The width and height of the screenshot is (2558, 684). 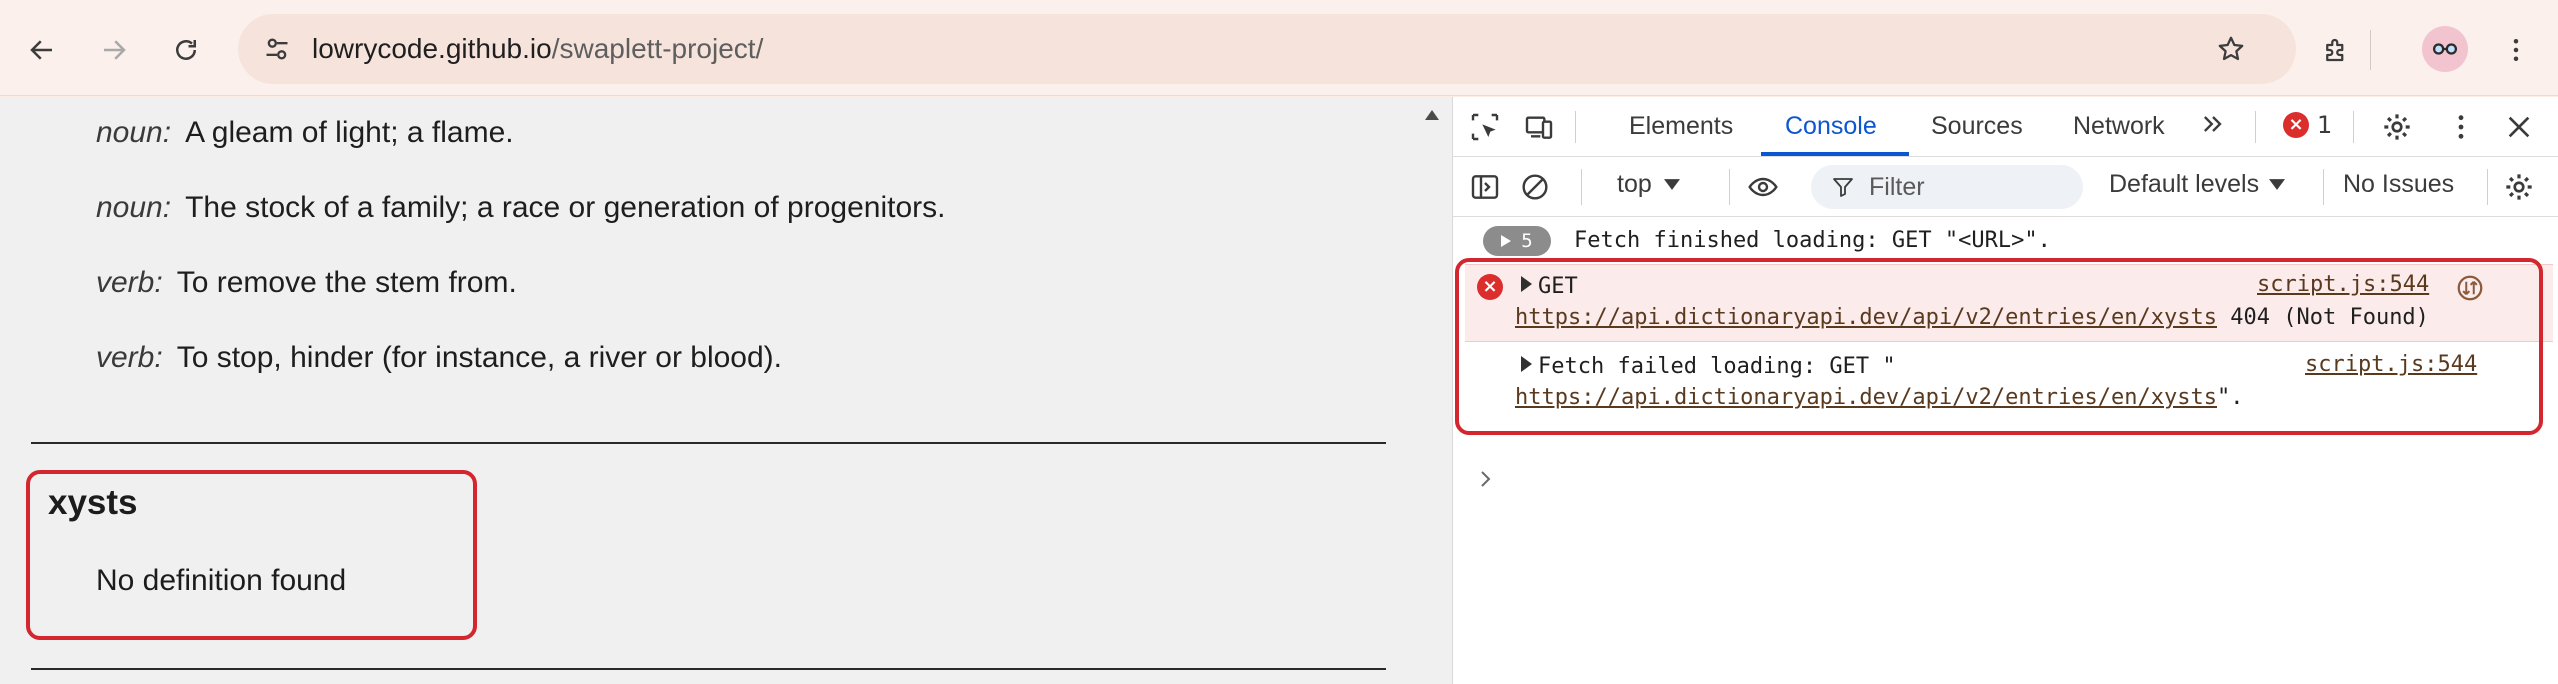 I want to click on definition-item: noun: A gleam of light; a flame., so click(x=305, y=133).